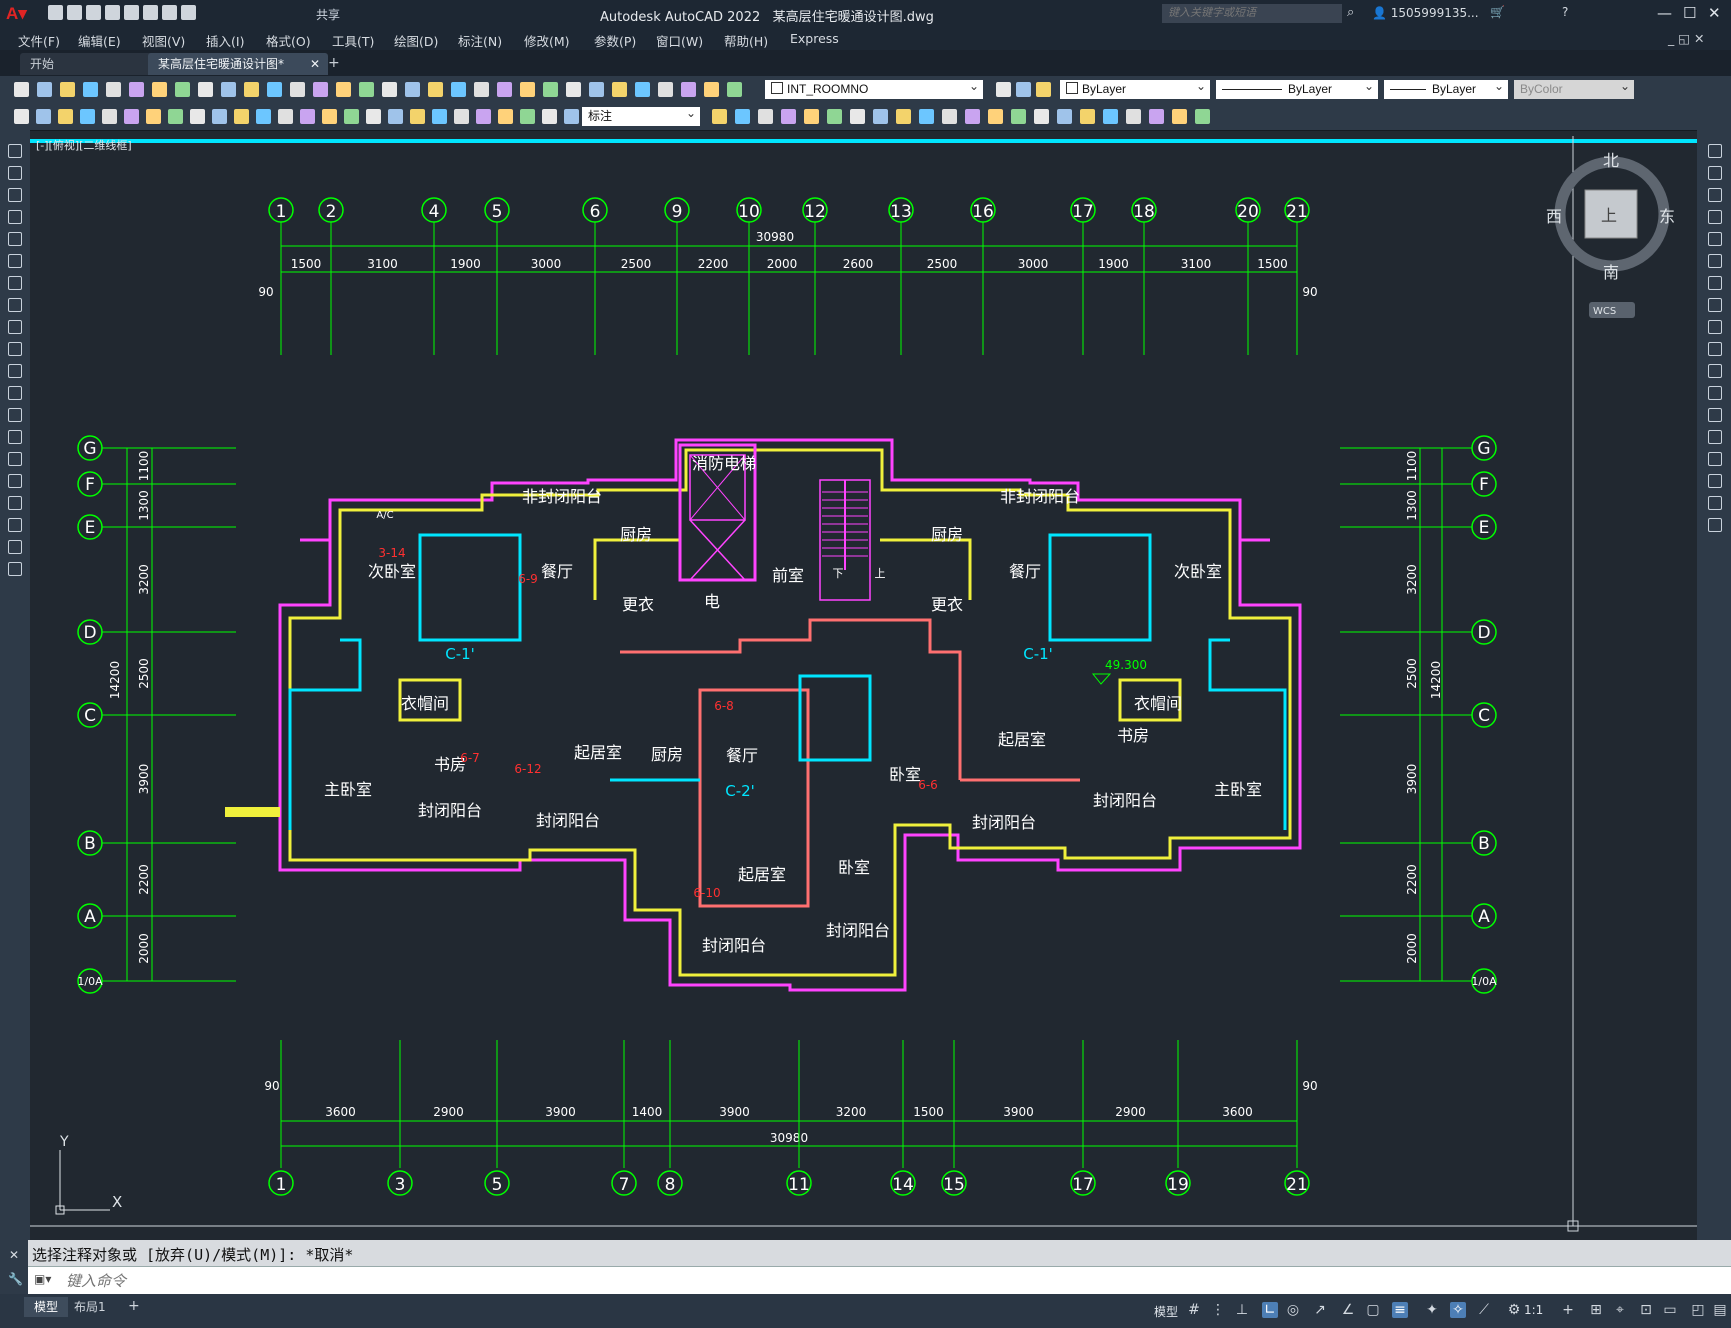 The height and width of the screenshot is (1328, 1731). I want to click on menu-express: Express, so click(814, 38).